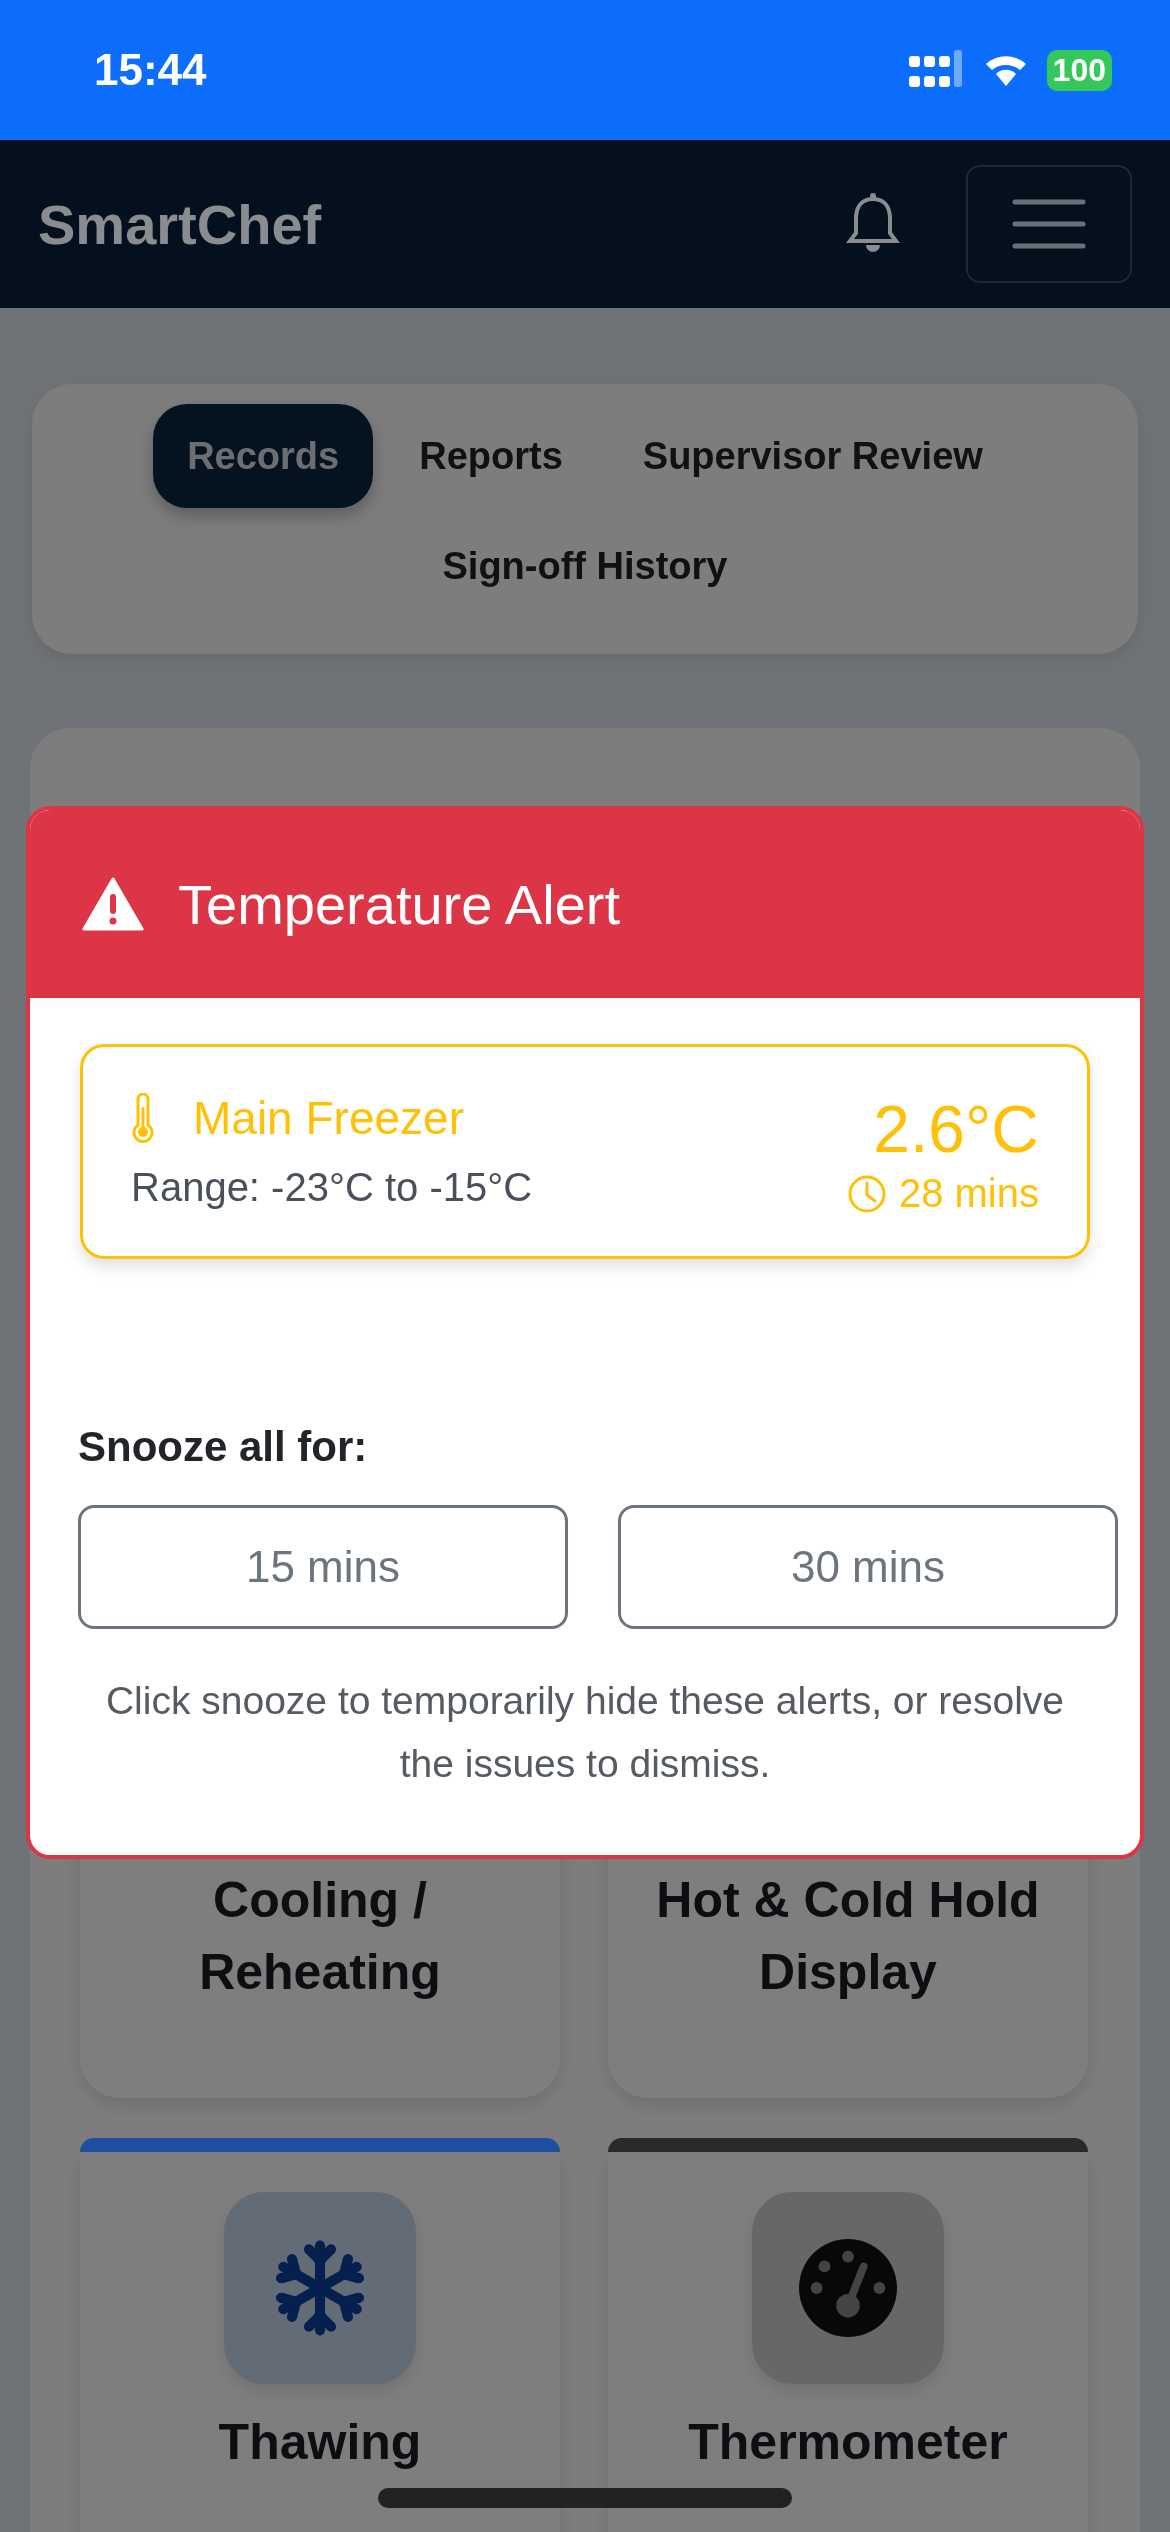 Image resolution: width=1170 pixels, height=2532 pixels. What do you see at coordinates (968, 1193) in the screenshot?
I see `alert-duration: 28 mins` at bounding box center [968, 1193].